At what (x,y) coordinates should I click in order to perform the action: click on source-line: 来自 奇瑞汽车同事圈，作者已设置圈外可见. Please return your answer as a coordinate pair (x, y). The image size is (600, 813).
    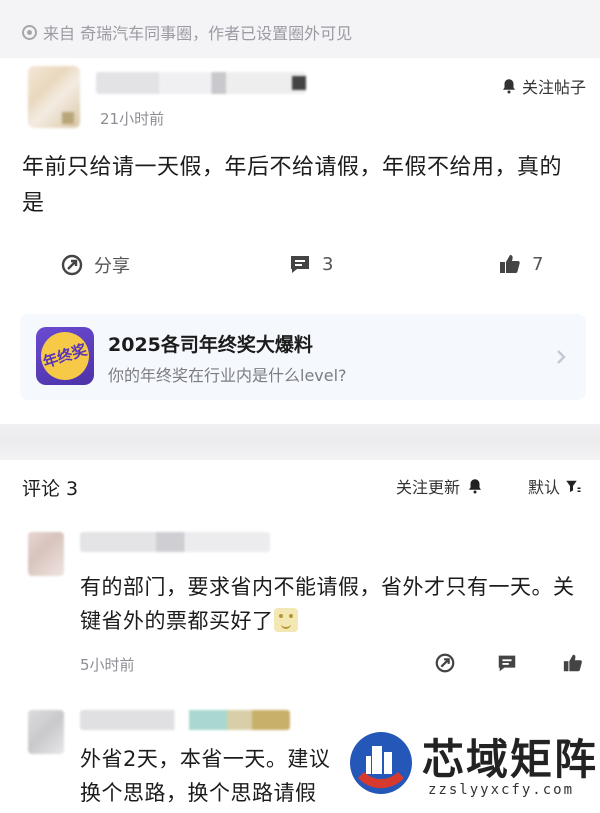
    Looking at the image, I should click on (187, 32).